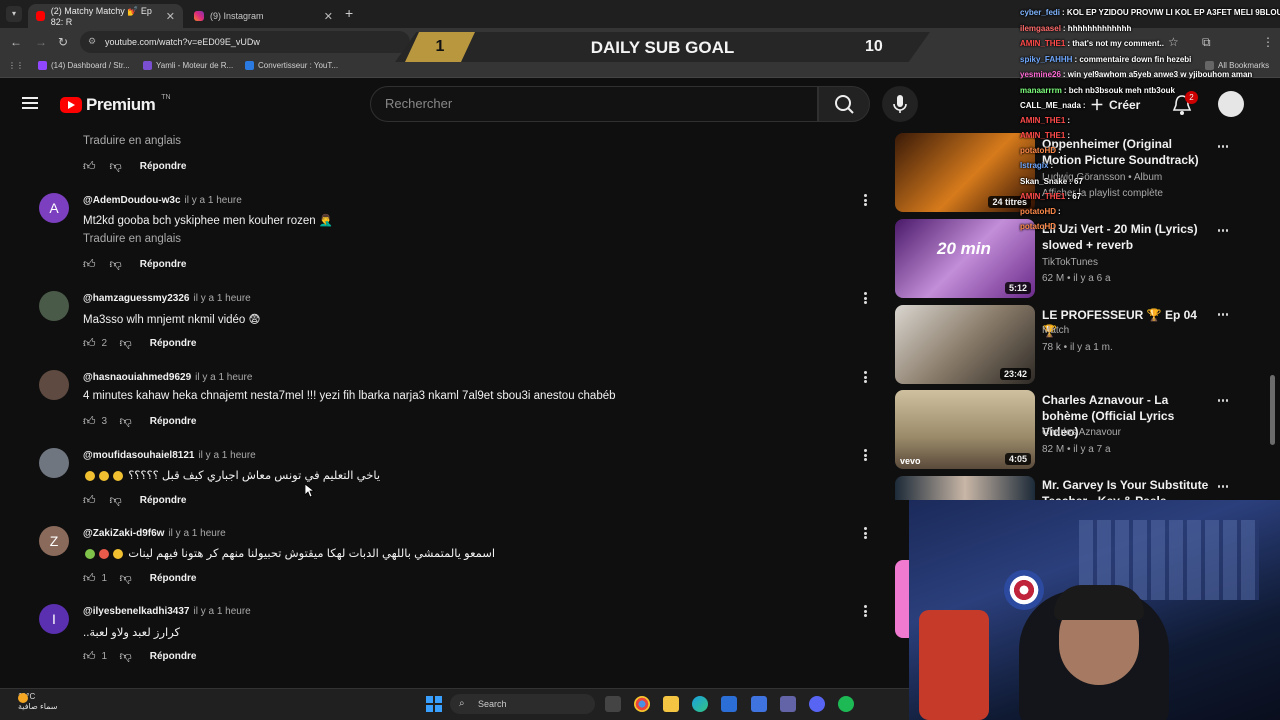  Describe the element at coordinates (729, 704) in the screenshot. I see `store-icon` at that location.